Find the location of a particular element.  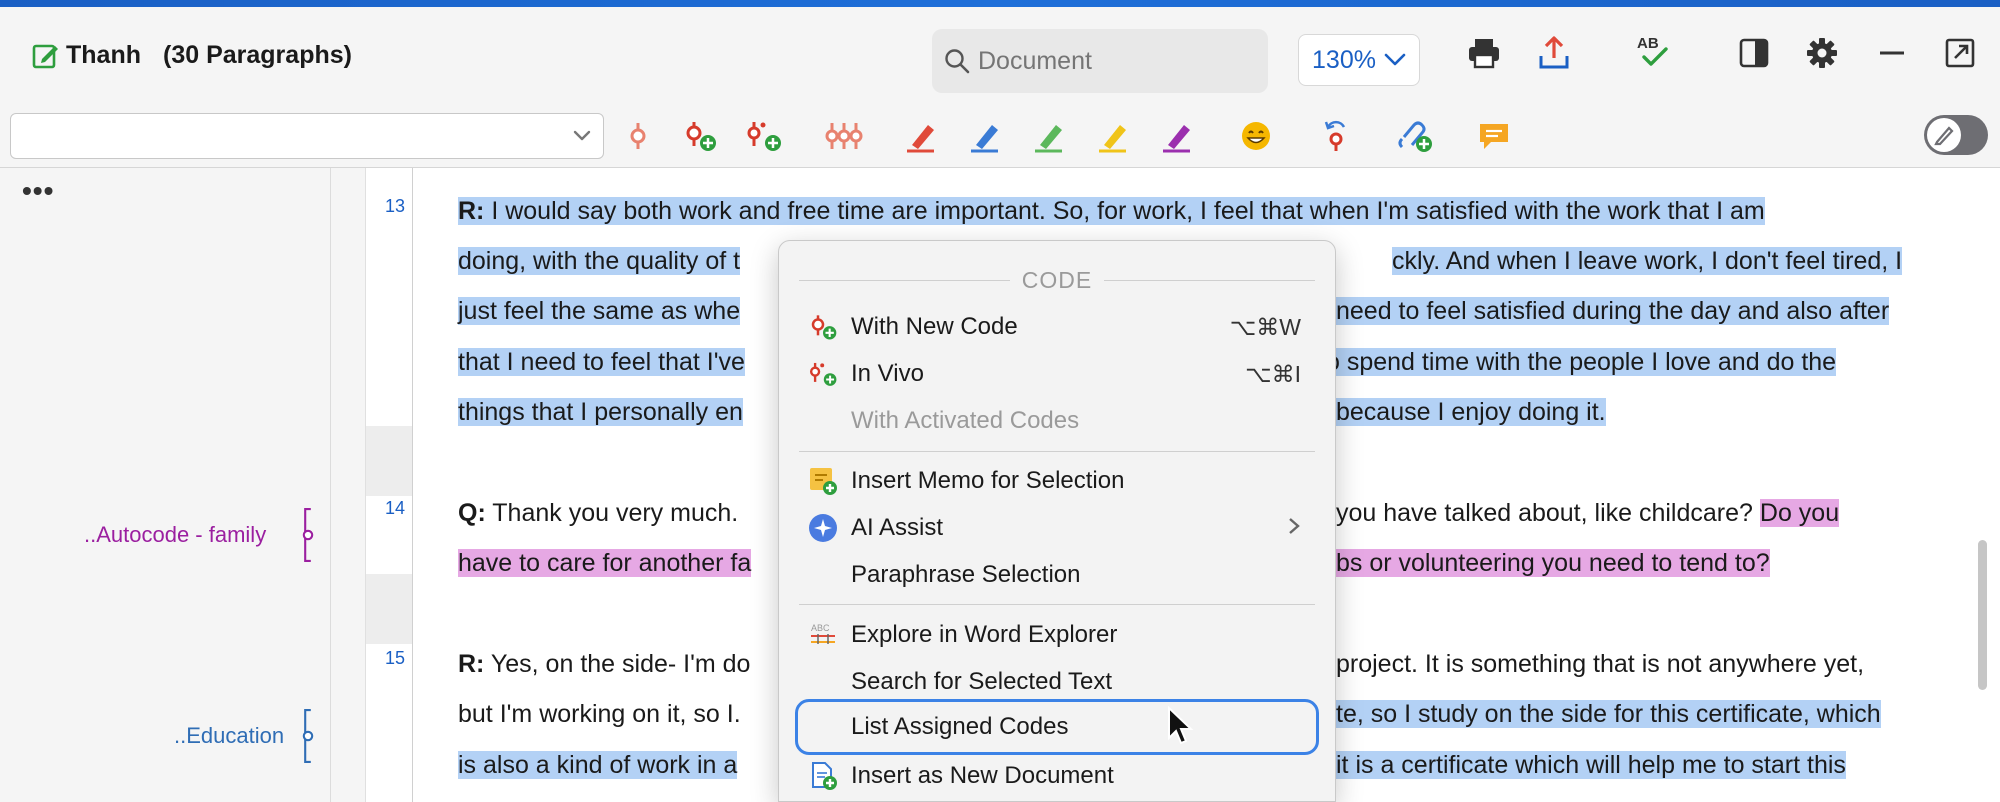

text-segment: Yes, on the side- I'm do is located at coordinates (617, 664).